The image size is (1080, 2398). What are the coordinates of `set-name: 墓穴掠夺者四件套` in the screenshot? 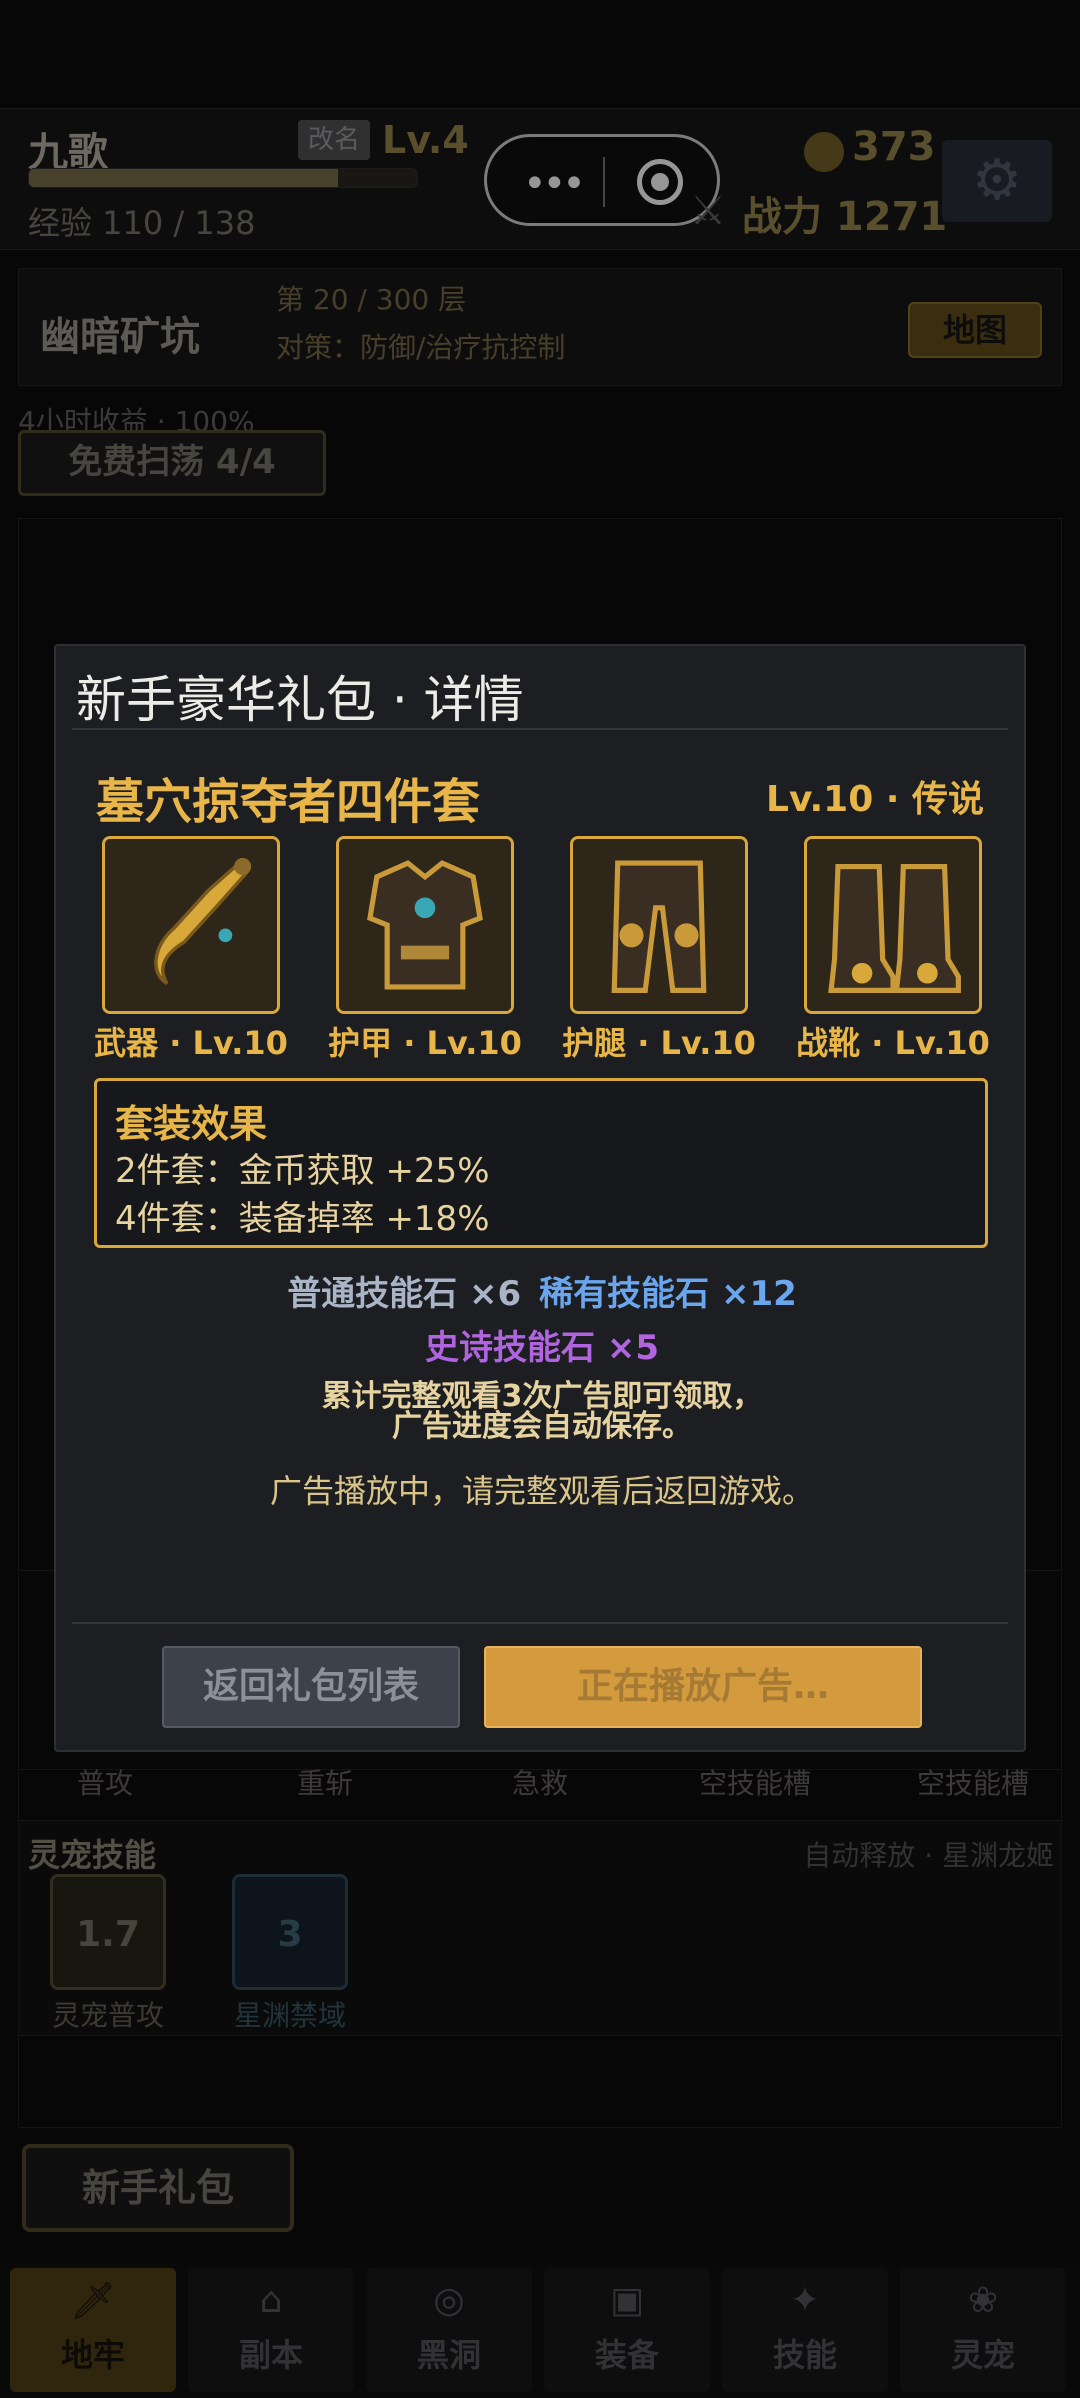 It's located at (288, 802).